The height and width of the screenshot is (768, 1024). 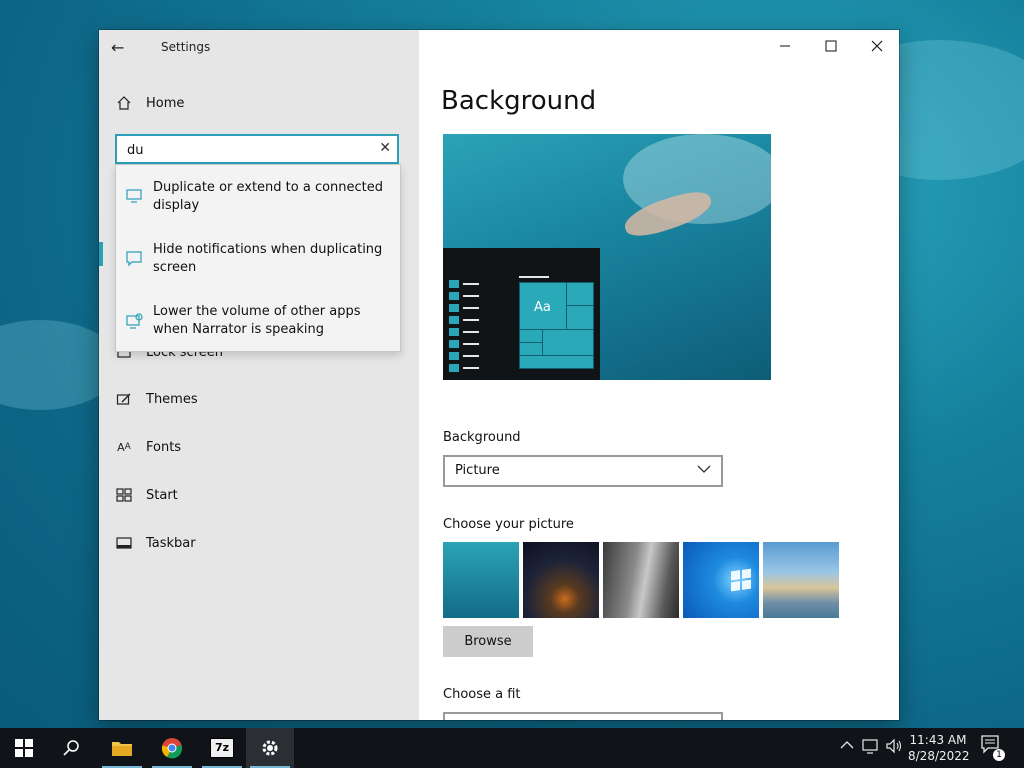 What do you see at coordinates (871, 748) in the screenshot?
I see `network-icon` at bounding box center [871, 748].